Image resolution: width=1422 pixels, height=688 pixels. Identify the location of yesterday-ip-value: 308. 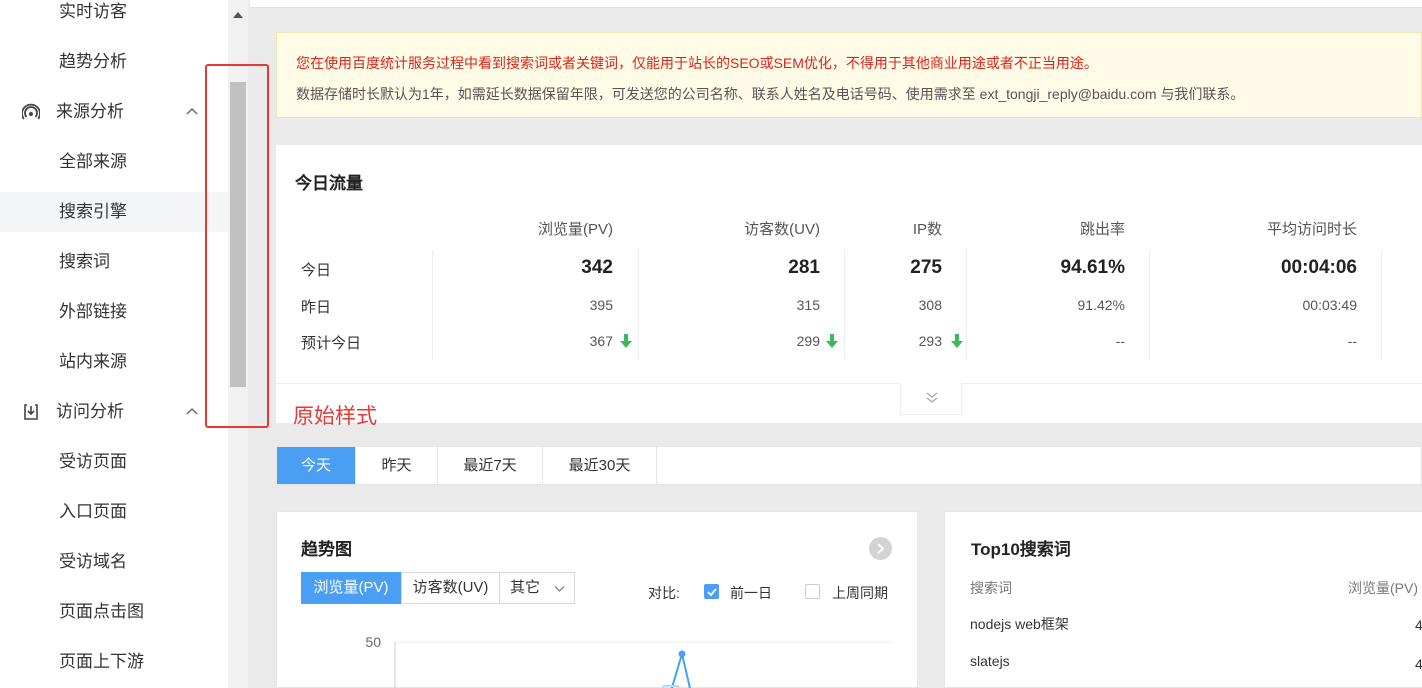
(930, 305).